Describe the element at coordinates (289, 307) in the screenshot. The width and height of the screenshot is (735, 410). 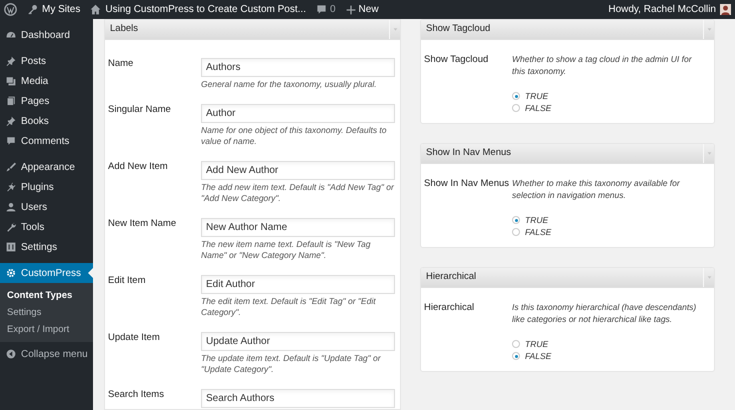
I see `field-hint: The edit item text. Default is "Edit Tag" or "Edit Category".` at that location.